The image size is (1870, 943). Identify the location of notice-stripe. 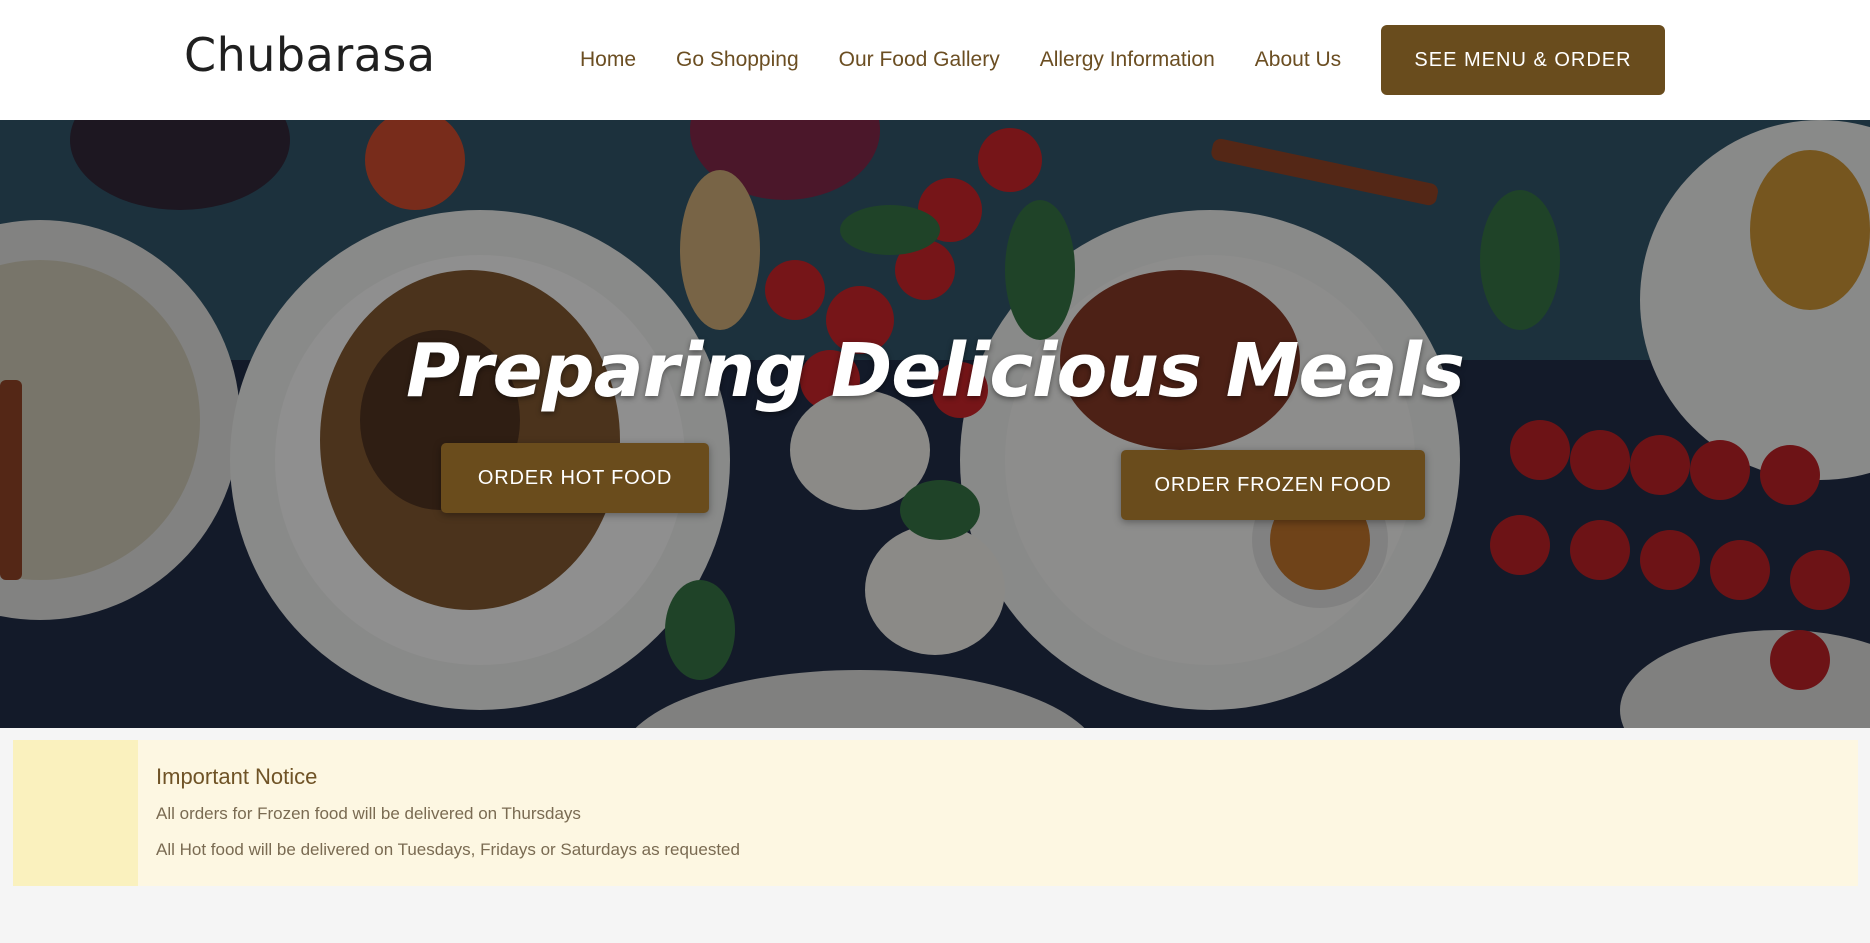
(75, 813).